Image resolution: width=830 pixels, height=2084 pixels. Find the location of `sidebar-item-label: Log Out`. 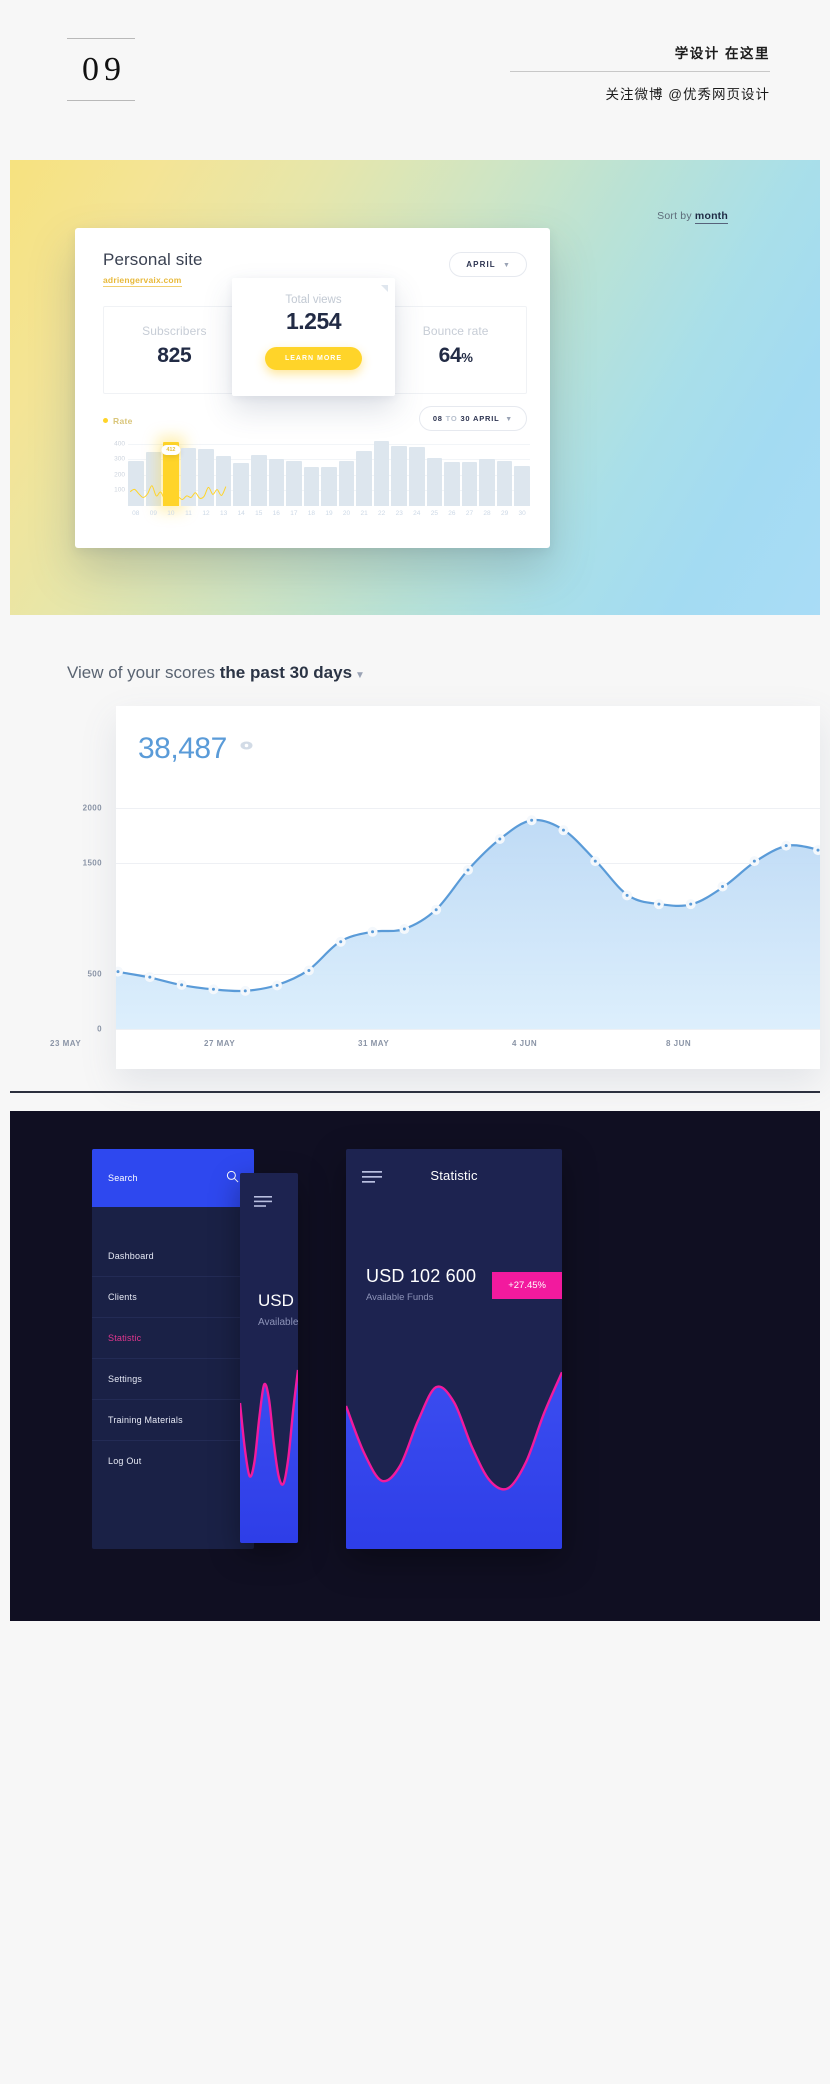

sidebar-item-label: Log Out is located at coordinates (125, 1461).